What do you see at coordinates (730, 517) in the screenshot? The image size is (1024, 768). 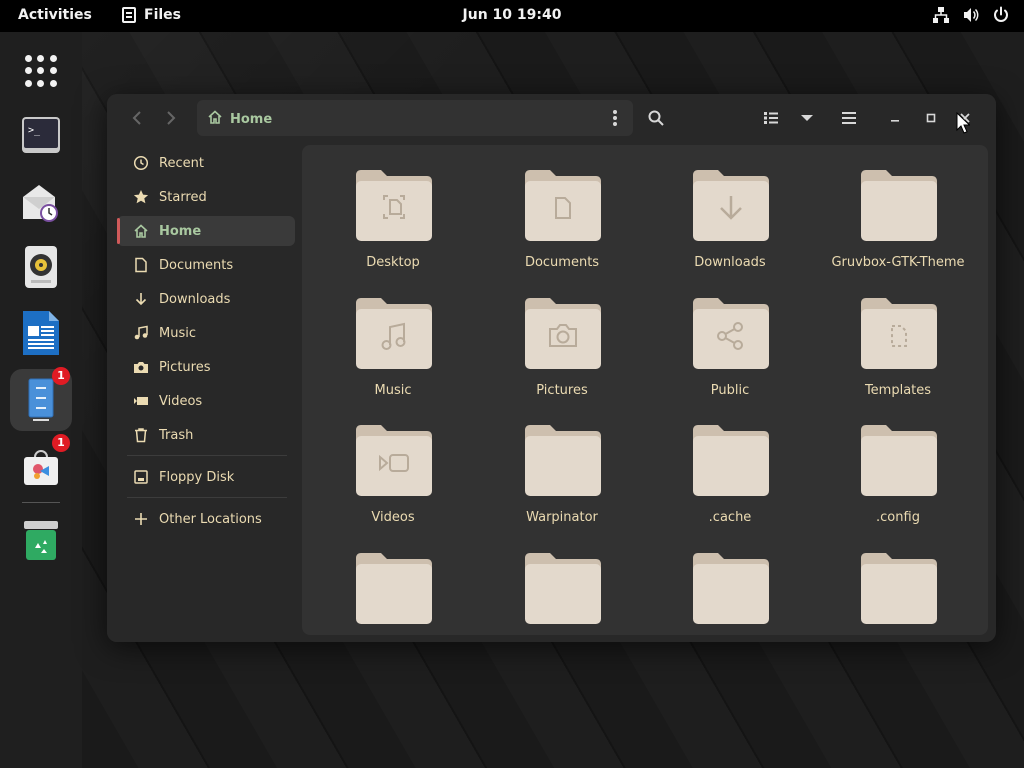 I see `folder-label: .cache` at bounding box center [730, 517].